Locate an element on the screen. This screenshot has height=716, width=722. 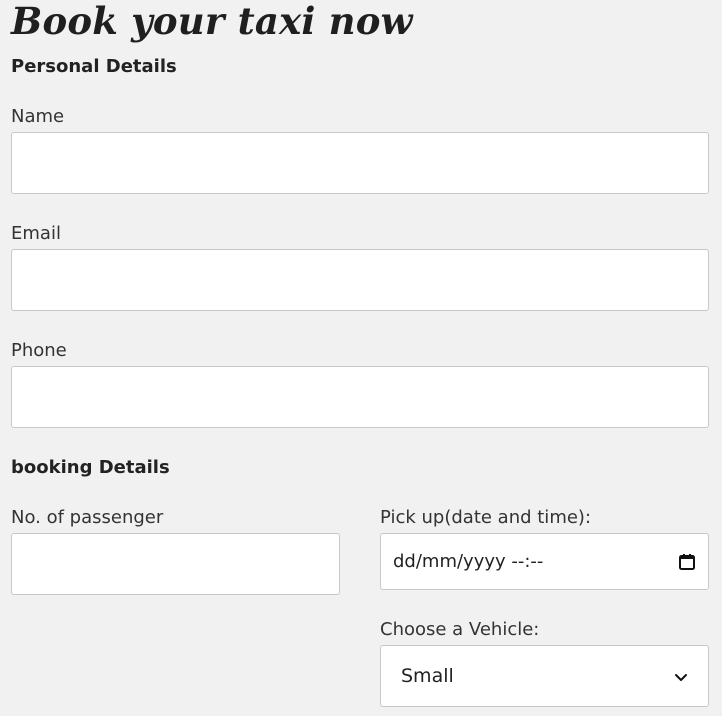
pickup-datetime-input: dd/mm/yyyy --:-- is located at coordinates (544, 561).